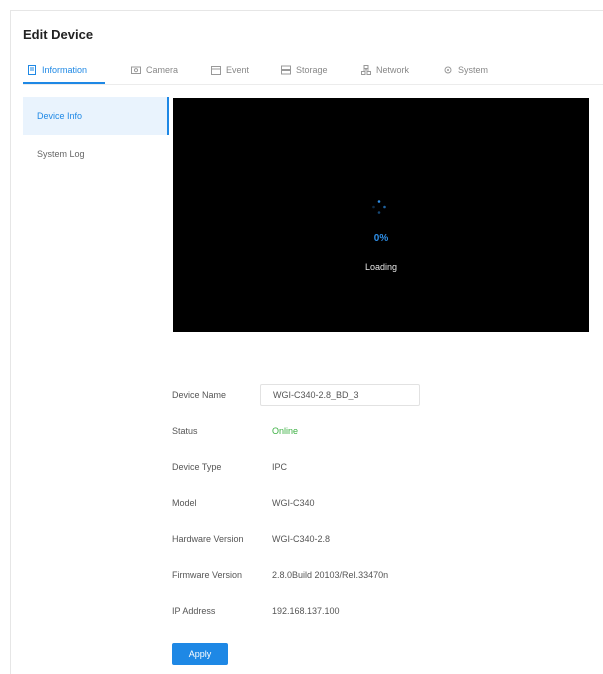 The height and width of the screenshot is (674, 603). Describe the element at coordinates (381, 267) in the screenshot. I see `loading-text: Loading` at that location.